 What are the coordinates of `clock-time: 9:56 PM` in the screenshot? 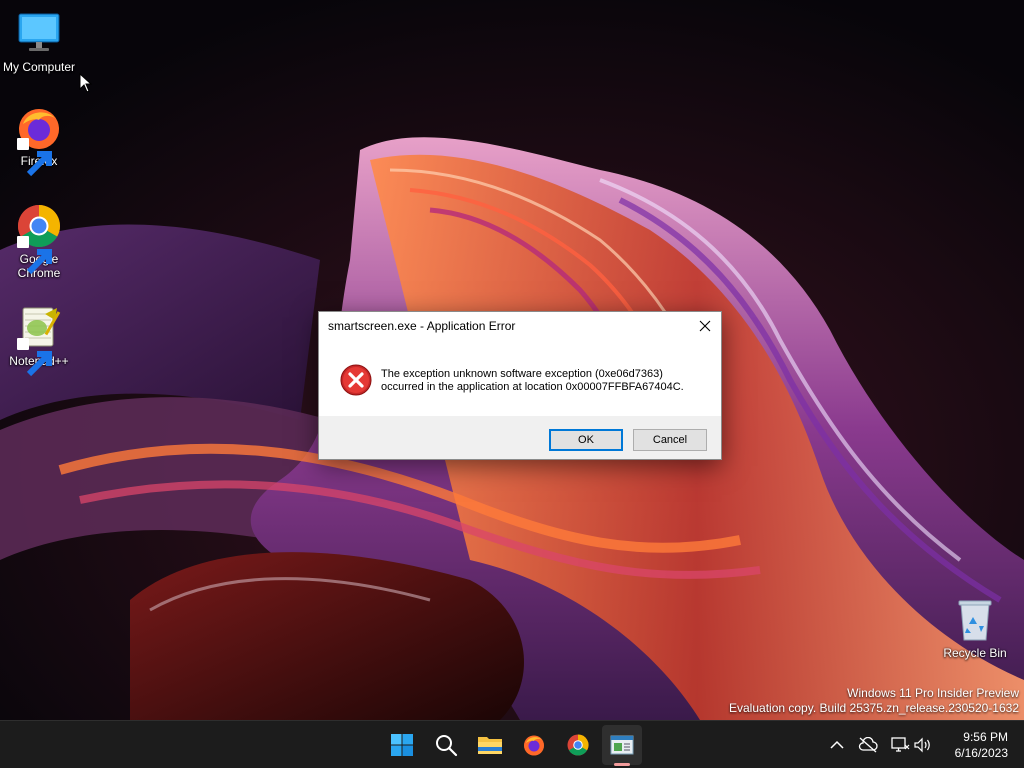 It's located at (985, 737).